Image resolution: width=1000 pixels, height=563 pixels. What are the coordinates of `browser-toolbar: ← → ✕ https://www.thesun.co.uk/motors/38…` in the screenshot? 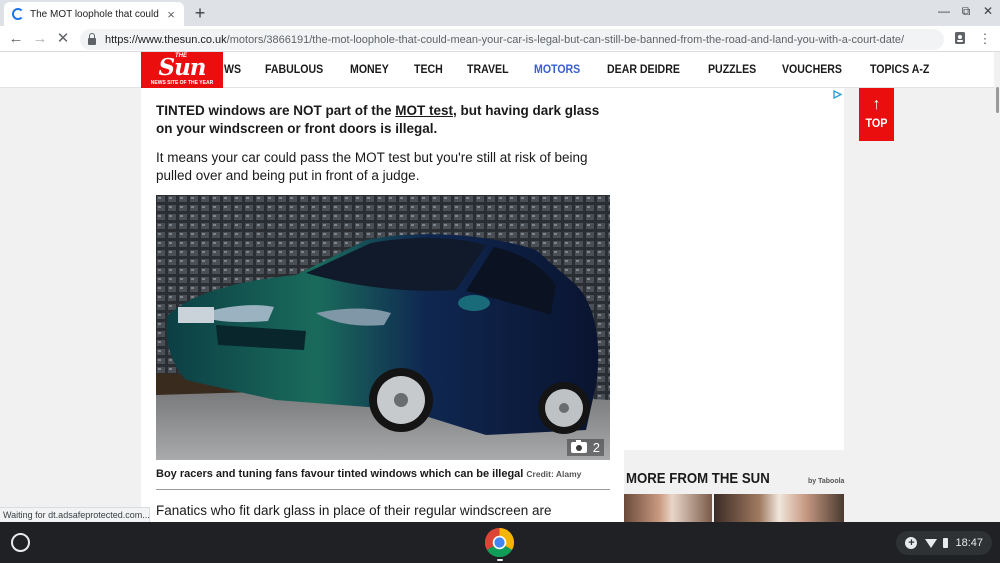 It's located at (500, 39).